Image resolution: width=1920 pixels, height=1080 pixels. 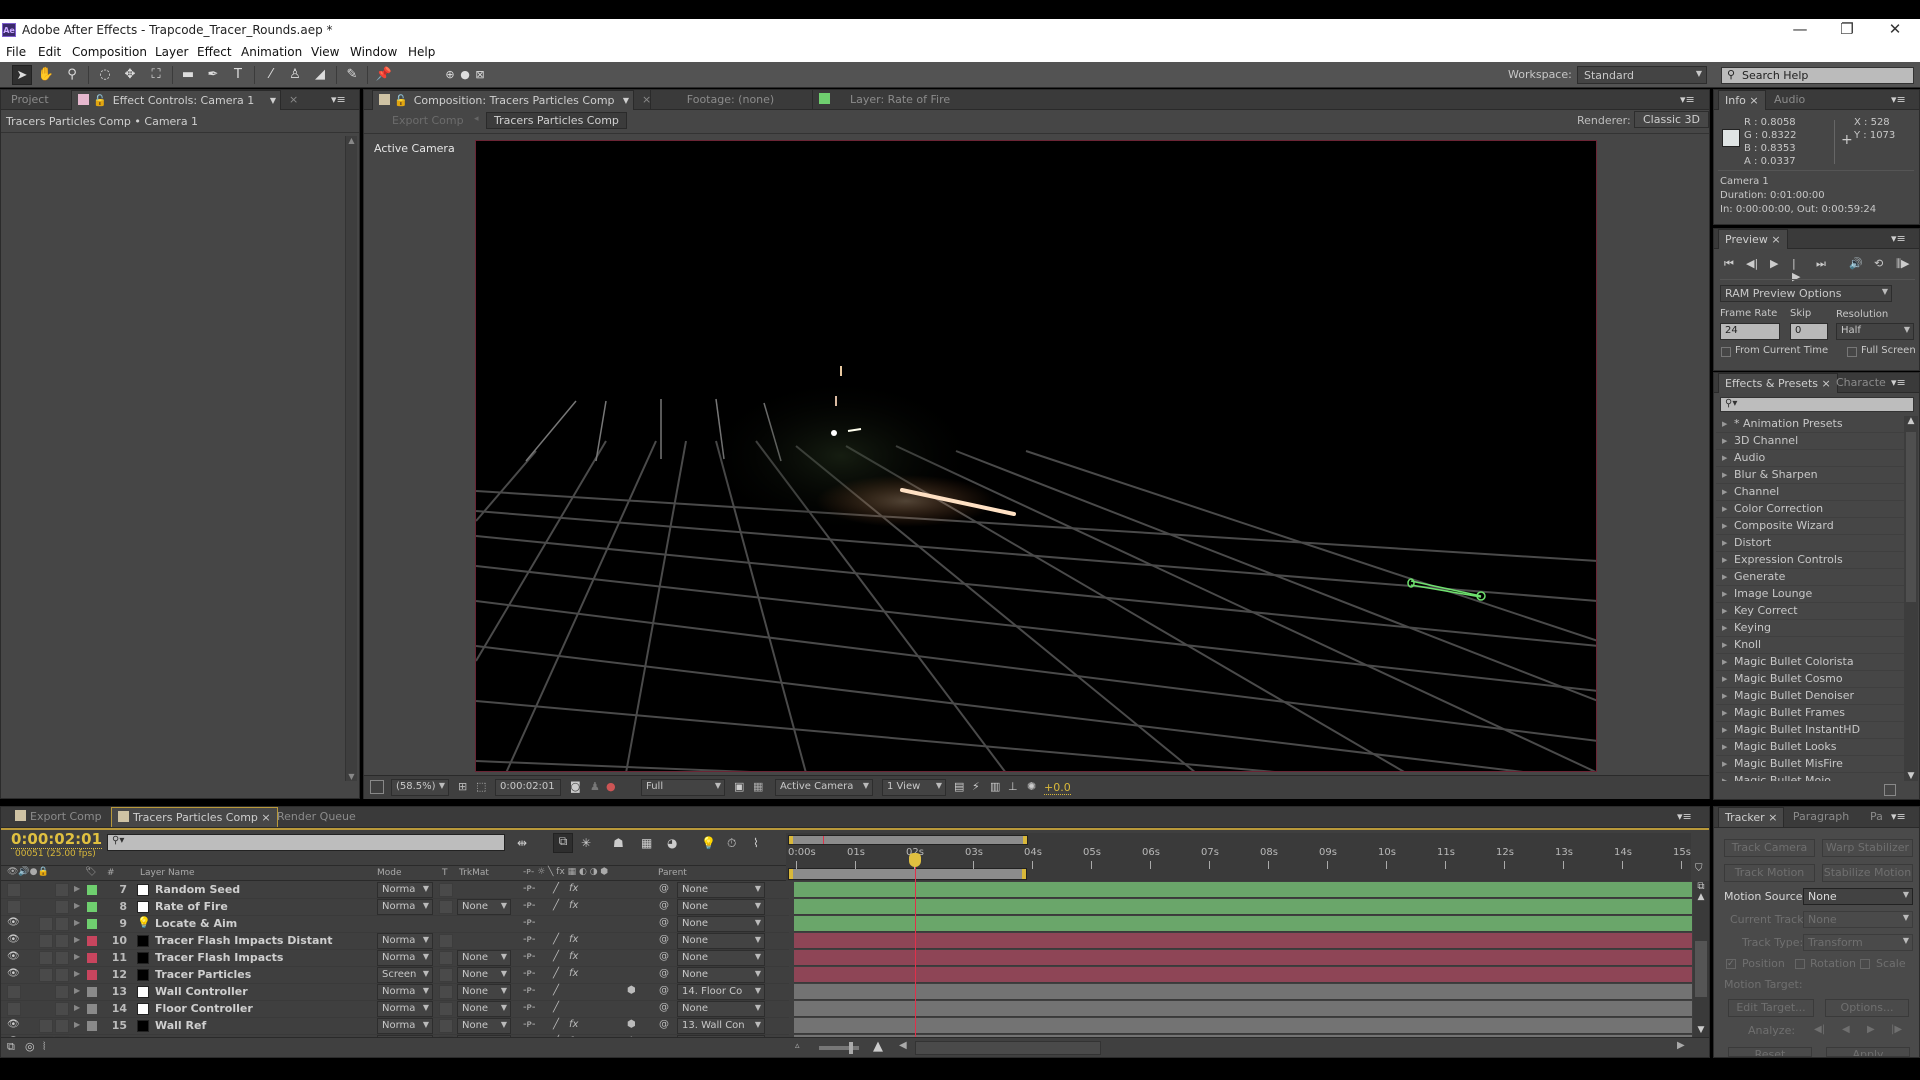 I want to click on current-time-display: 0:00:02:01, so click(x=57, y=839).